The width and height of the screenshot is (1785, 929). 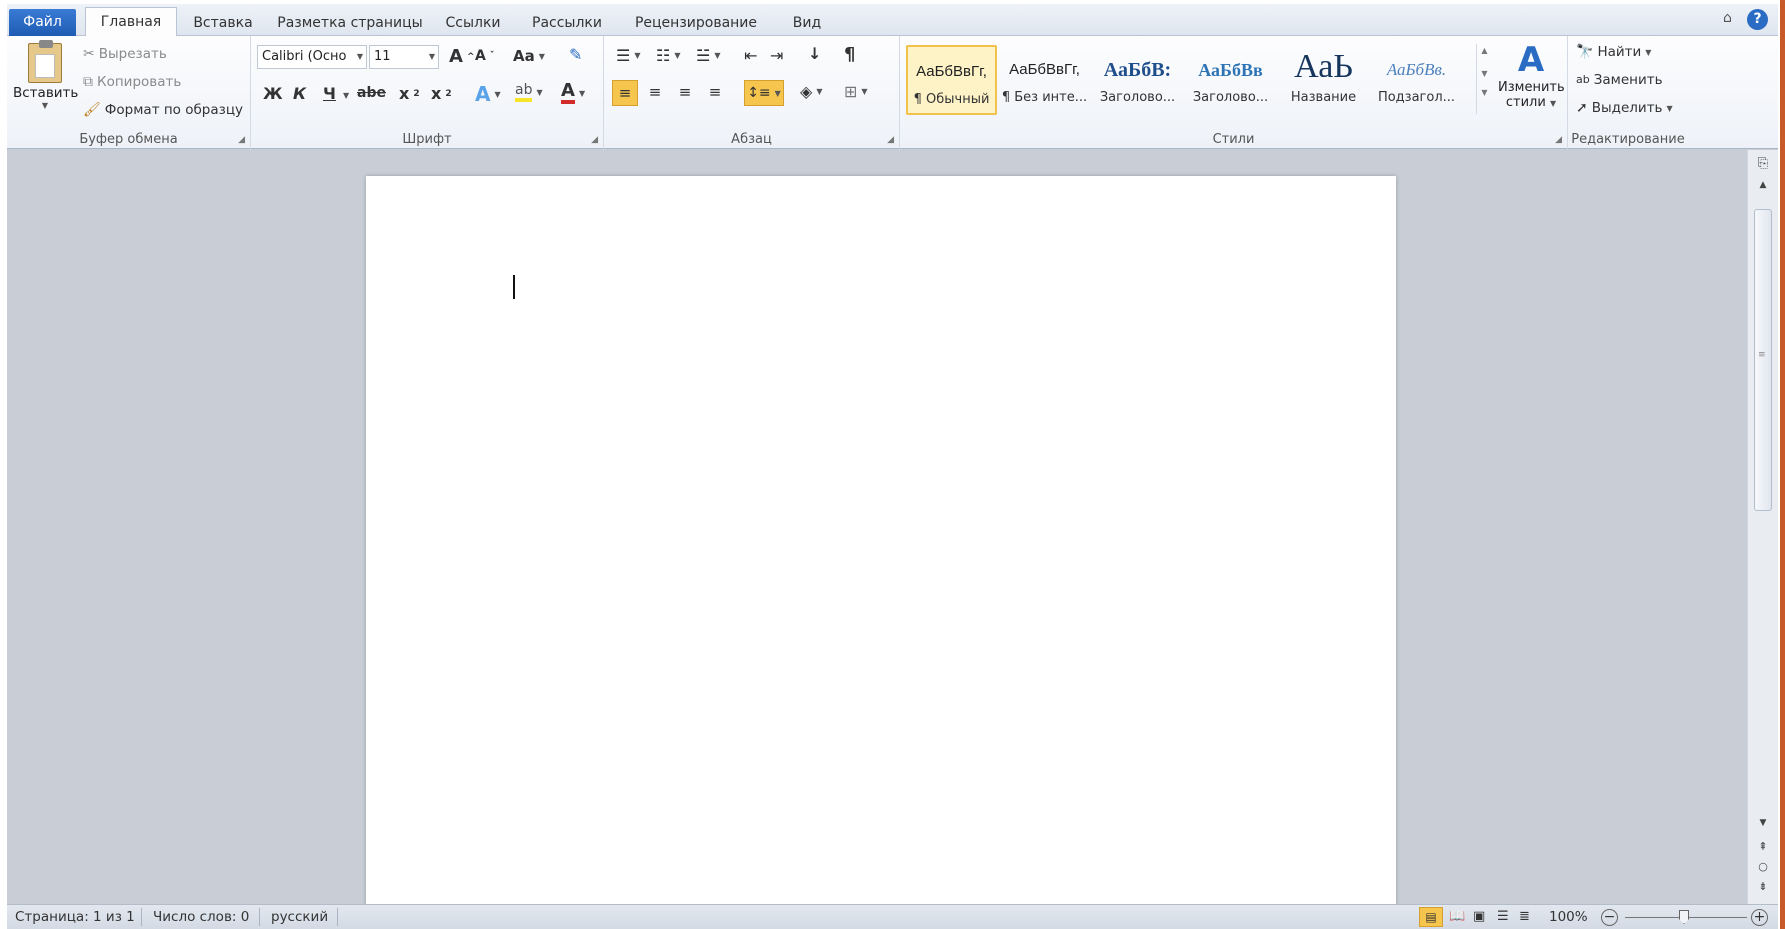 What do you see at coordinates (1531, 87) in the screenshot?
I see `change-styles-label: Изменить` at bounding box center [1531, 87].